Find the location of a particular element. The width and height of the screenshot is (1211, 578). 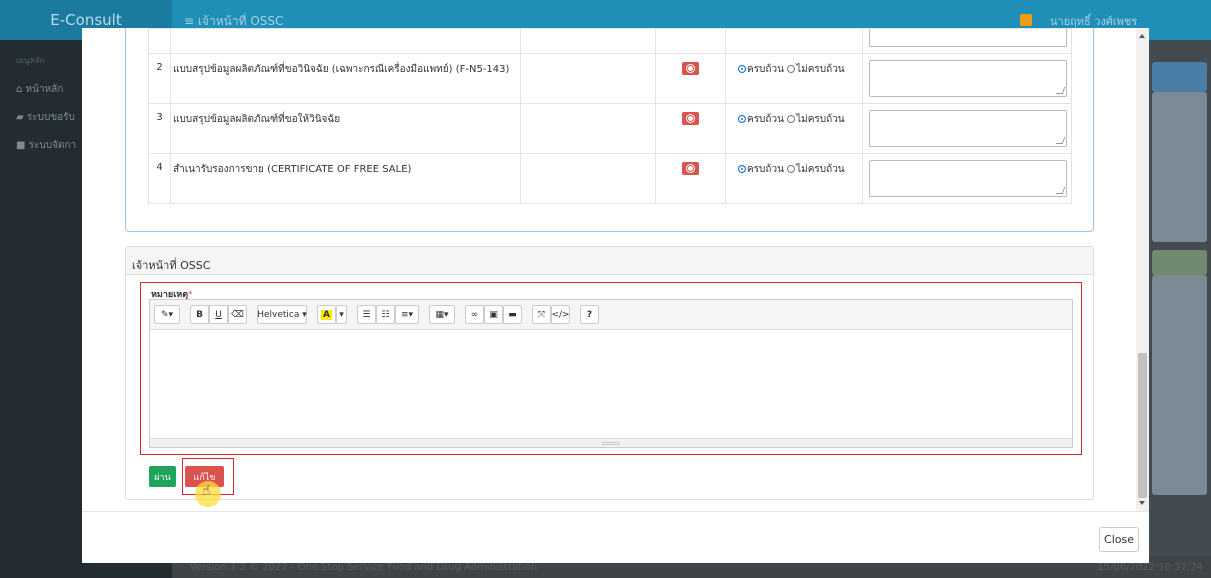

footer-datetime: 15/06/2022 10:37:24 is located at coordinates (1150, 567).